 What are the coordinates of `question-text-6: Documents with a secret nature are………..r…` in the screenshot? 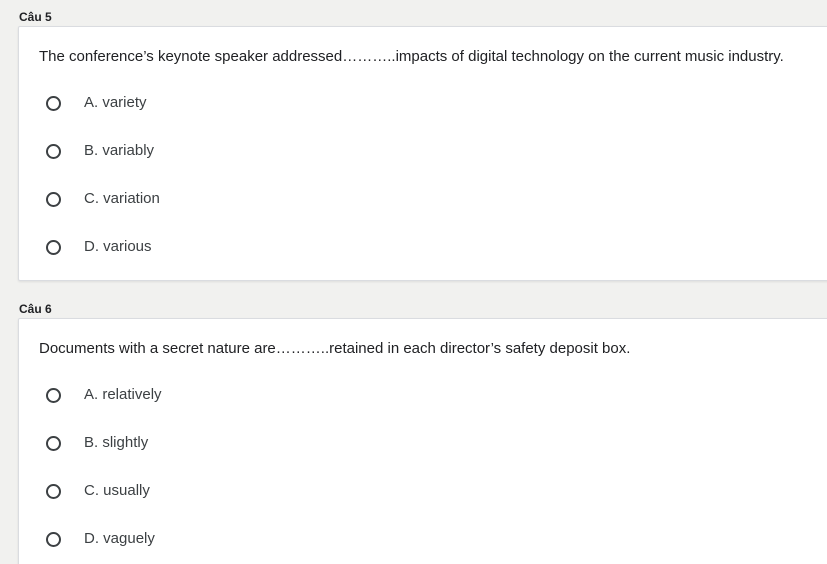 It's located at (335, 348).